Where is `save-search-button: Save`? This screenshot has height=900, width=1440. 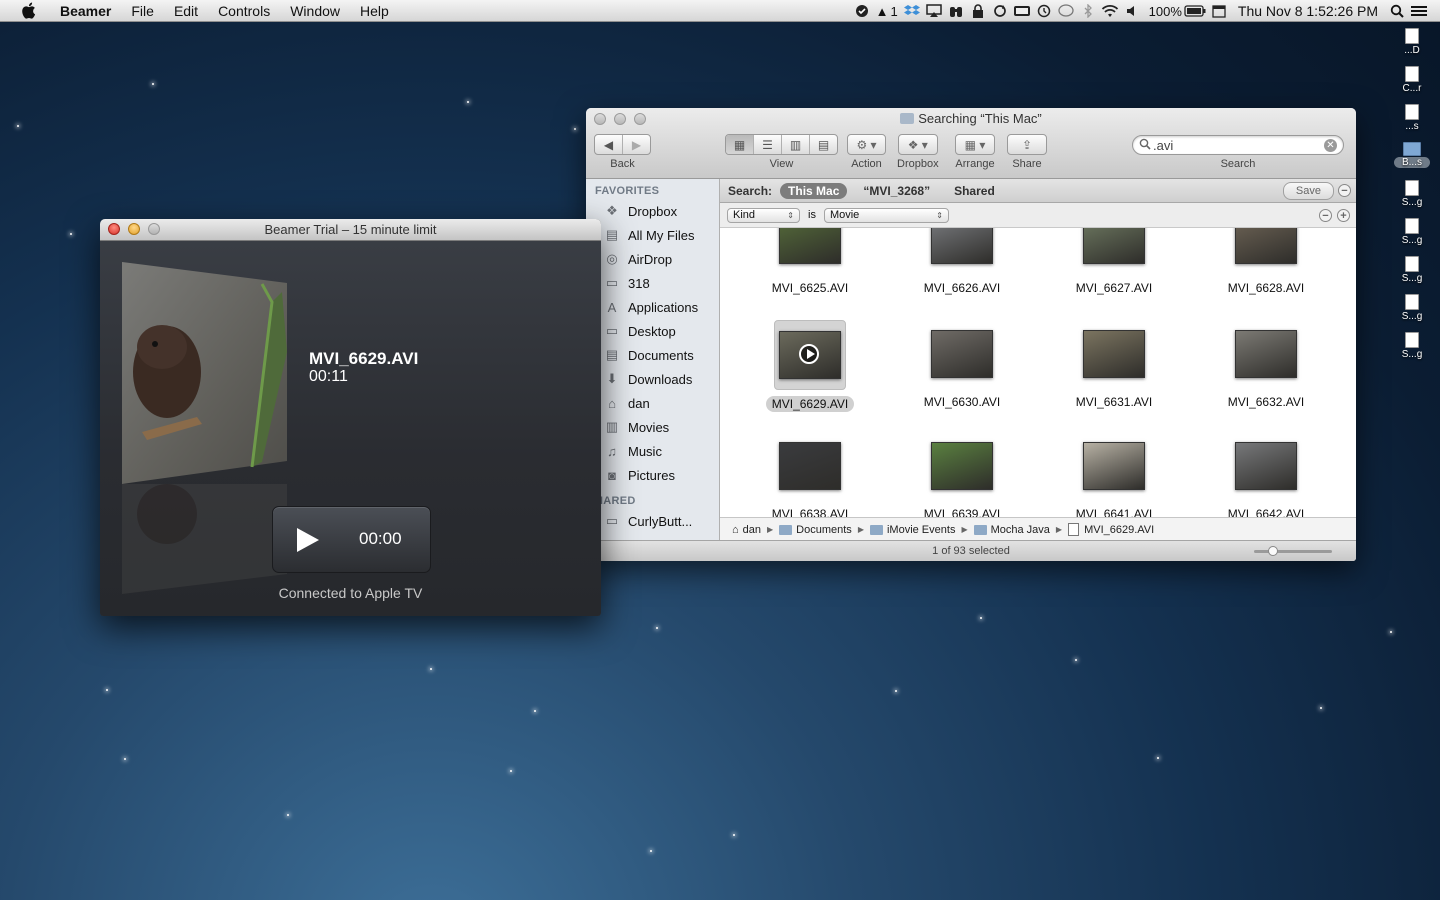
save-search-button: Save is located at coordinates (1308, 191).